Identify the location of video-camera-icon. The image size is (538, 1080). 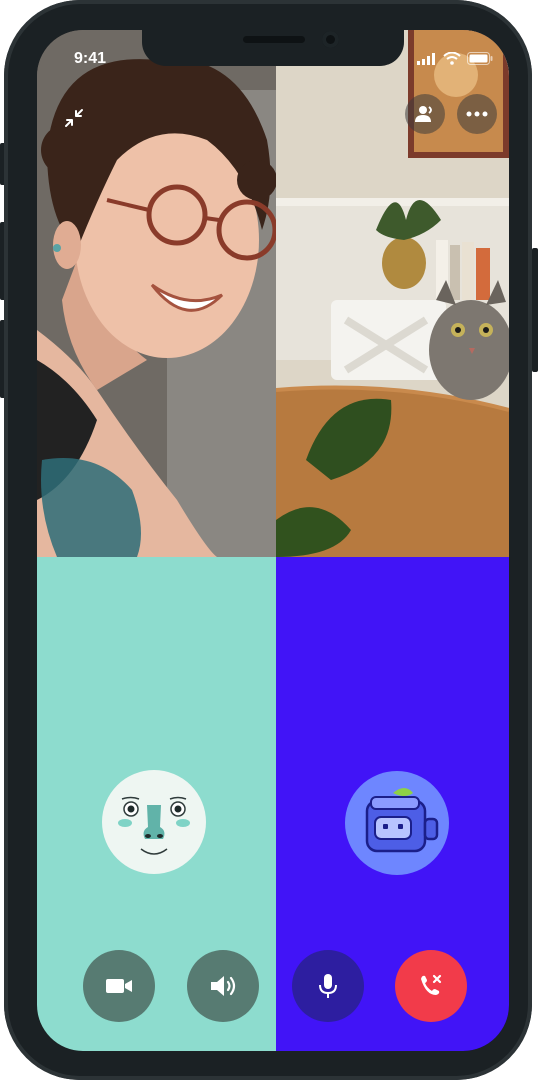
(119, 986).